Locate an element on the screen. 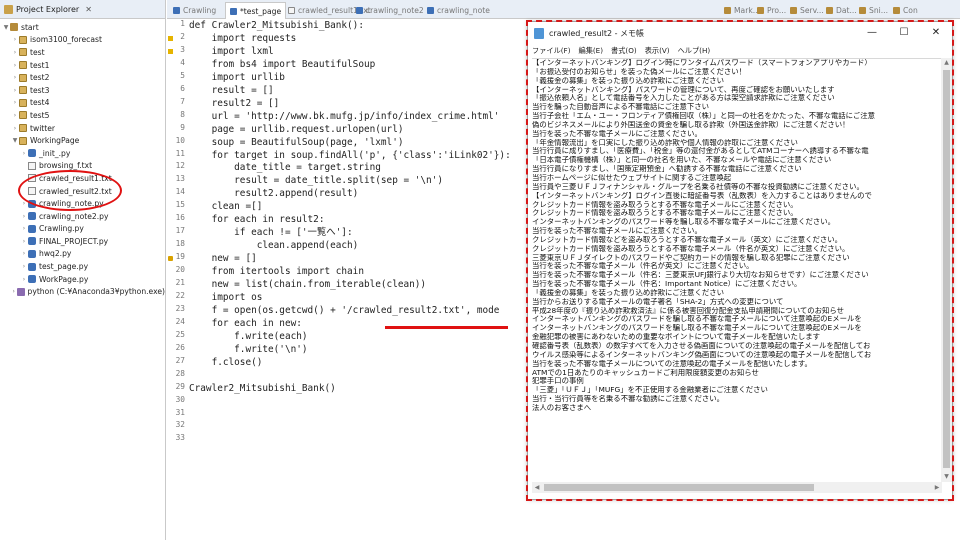 The height and width of the screenshot is (540, 960). horizontal-scrollbar: ◀ ▶ is located at coordinates (737, 487).